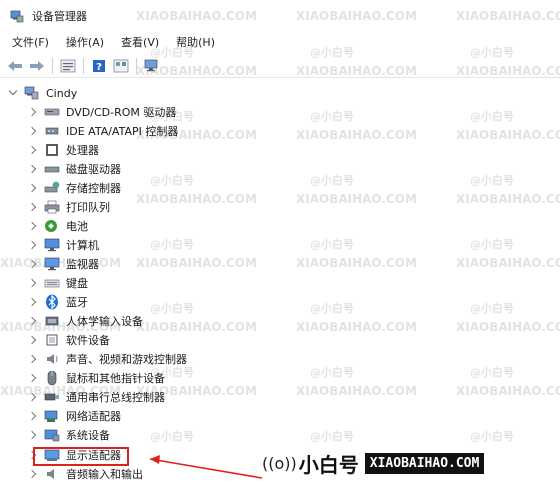 The image size is (560, 484). Describe the element at coordinates (279, 463) in the screenshot. I see `signal-icon: ((o))` at that location.